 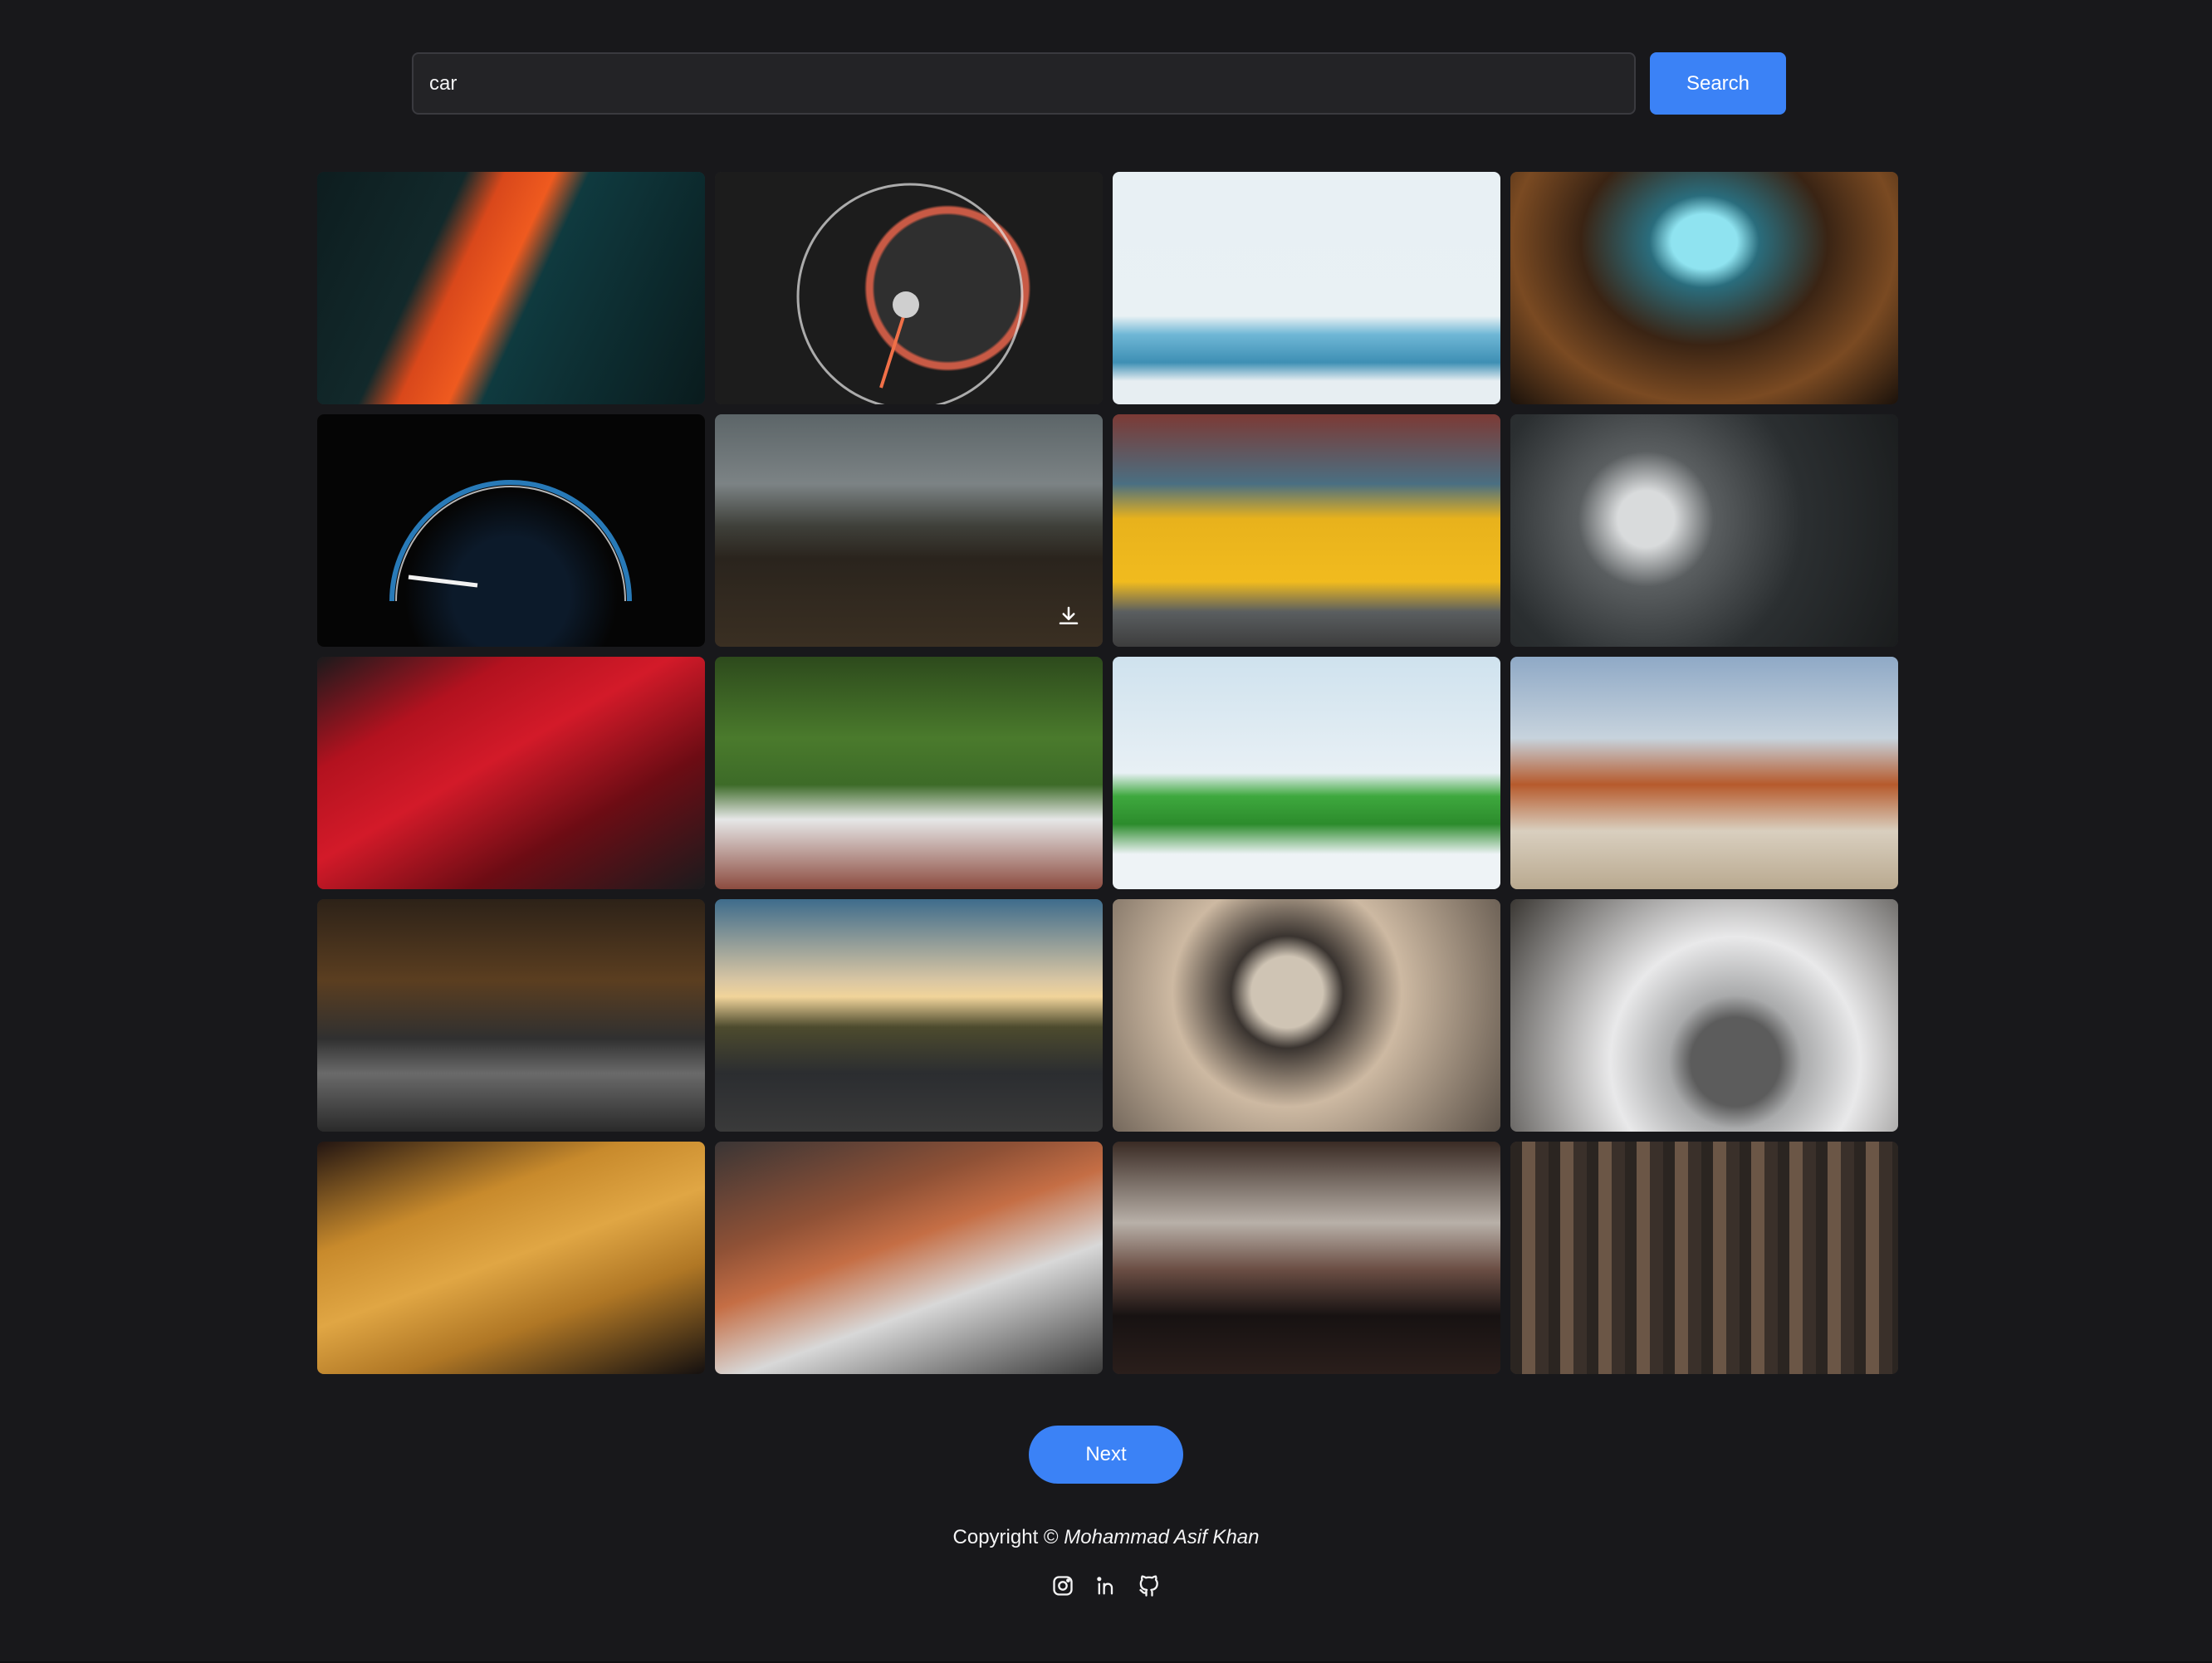 I want to click on speedometer-photo, so click(x=909, y=288).